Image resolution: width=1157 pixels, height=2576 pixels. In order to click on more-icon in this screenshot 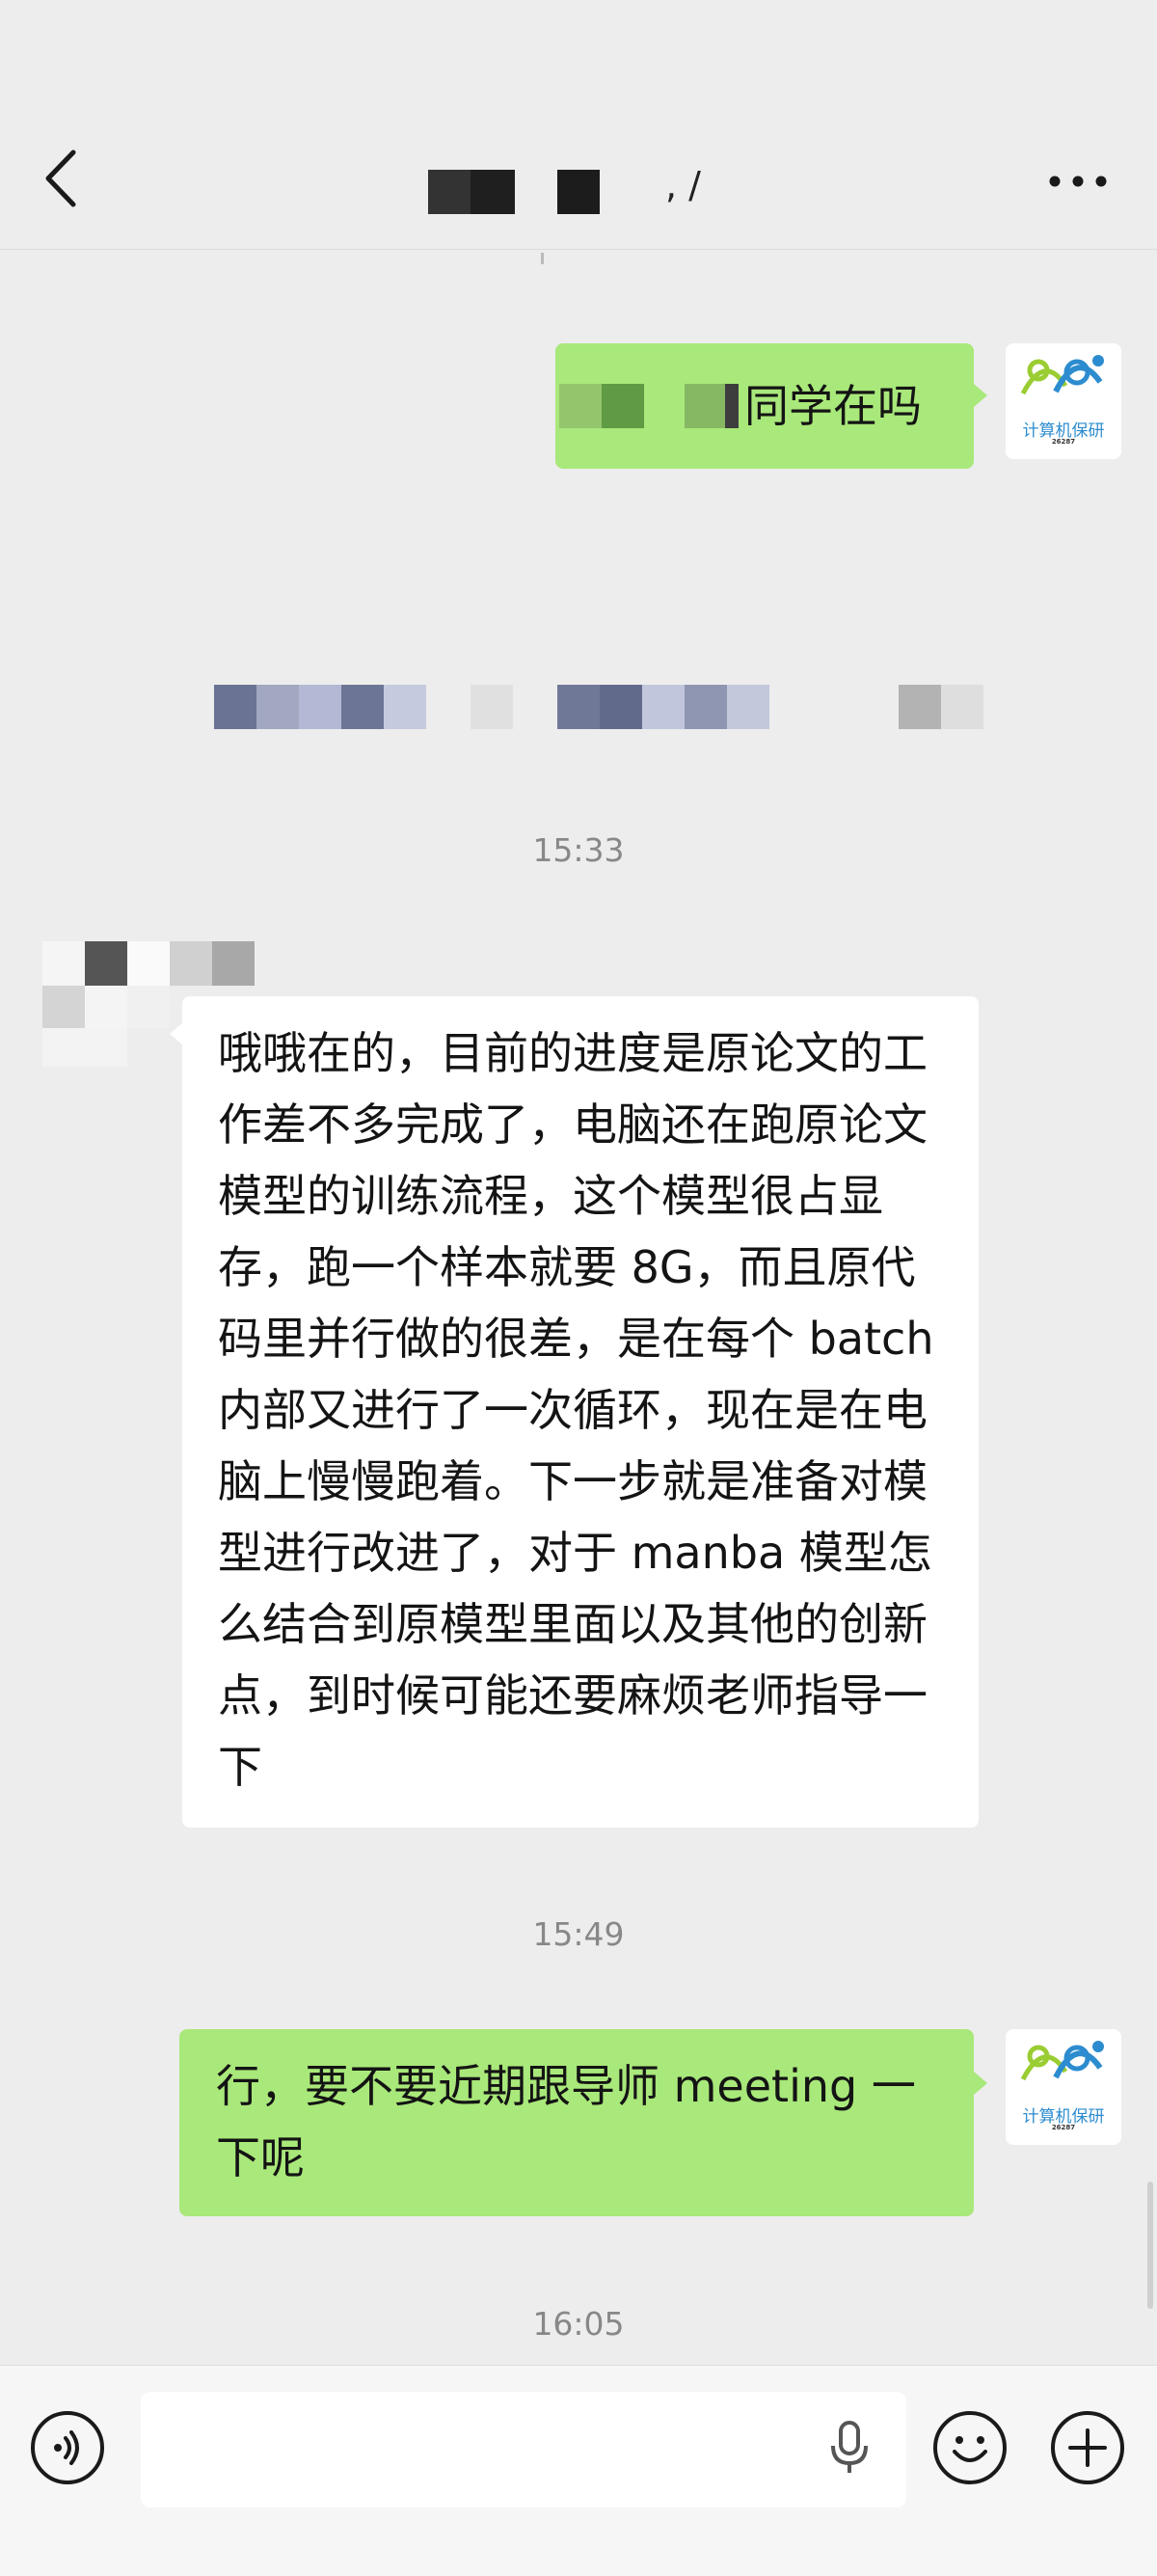, I will do `click(1079, 183)`.